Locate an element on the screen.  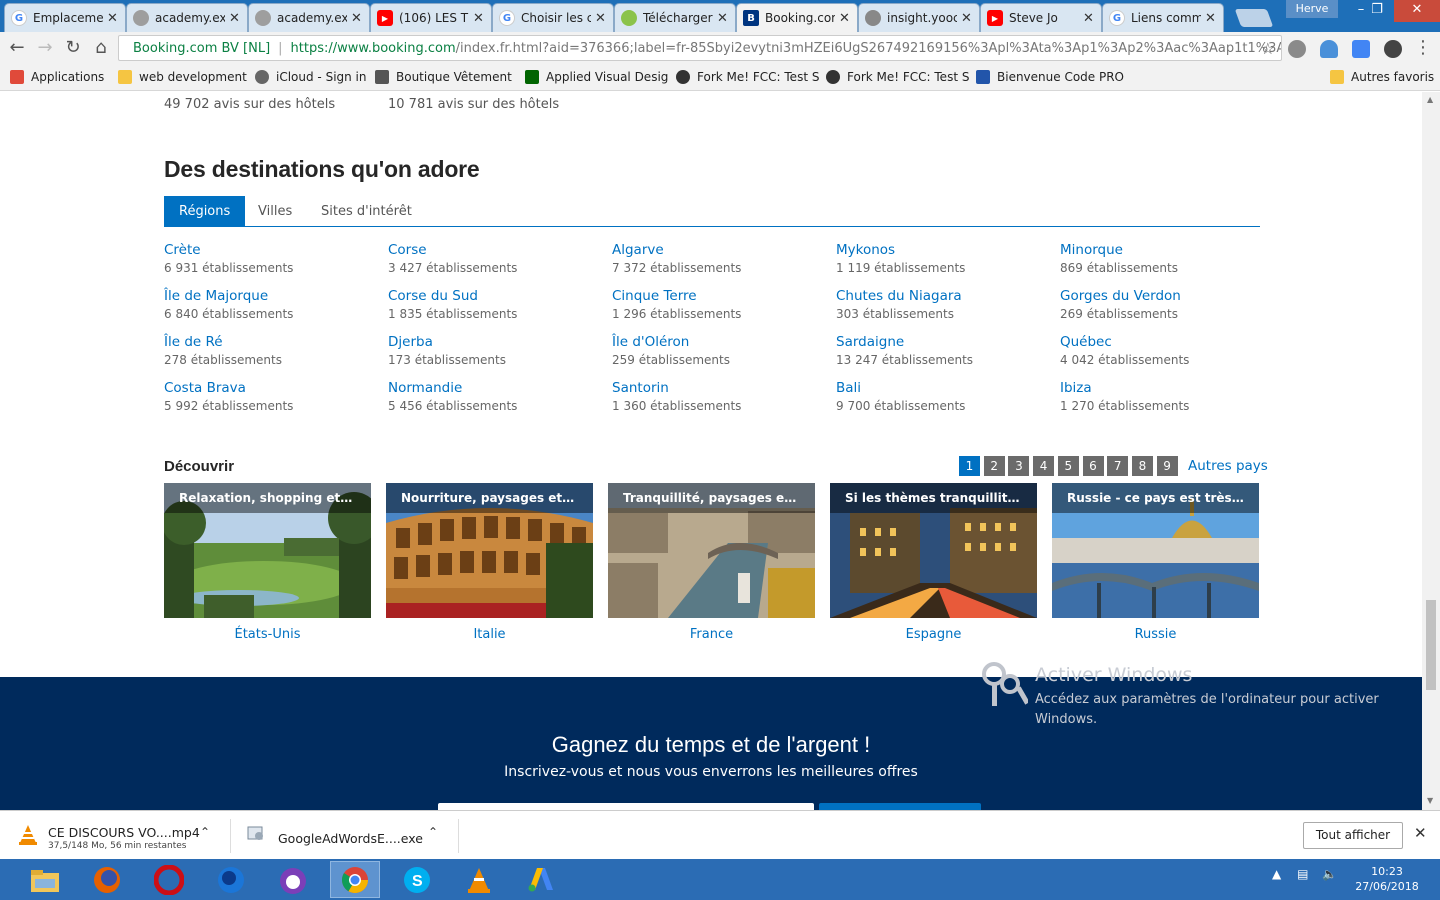
adwords-icon is located at coordinates (541, 879).